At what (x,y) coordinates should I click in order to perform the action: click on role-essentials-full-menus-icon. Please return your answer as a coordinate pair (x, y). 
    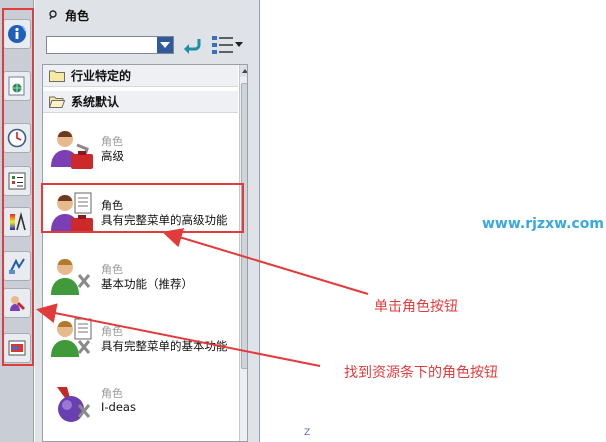
    Looking at the image, I should click on (71, 337).